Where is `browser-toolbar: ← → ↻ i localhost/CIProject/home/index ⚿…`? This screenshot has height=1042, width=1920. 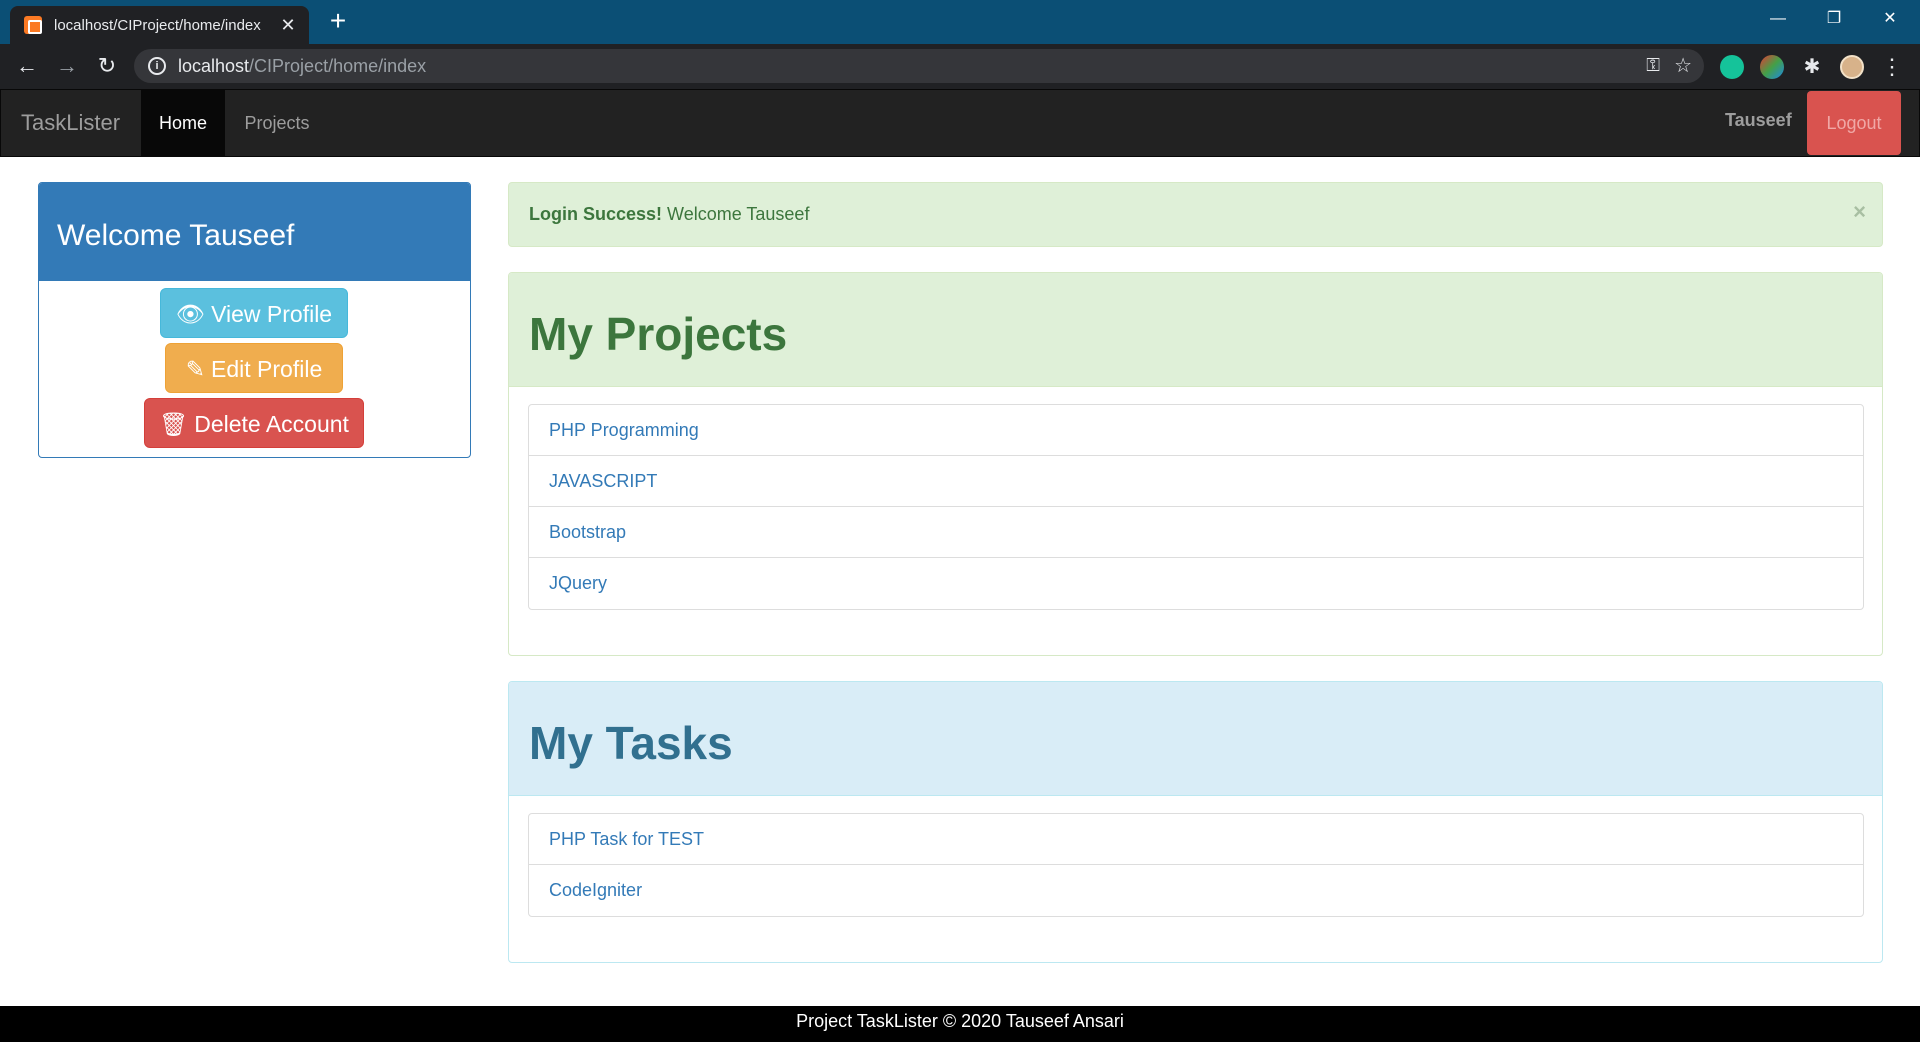
browser-toolbar: ← → ↻ i localhost/CIProject/home/index ⚿… is located at coordinates (960, 66).